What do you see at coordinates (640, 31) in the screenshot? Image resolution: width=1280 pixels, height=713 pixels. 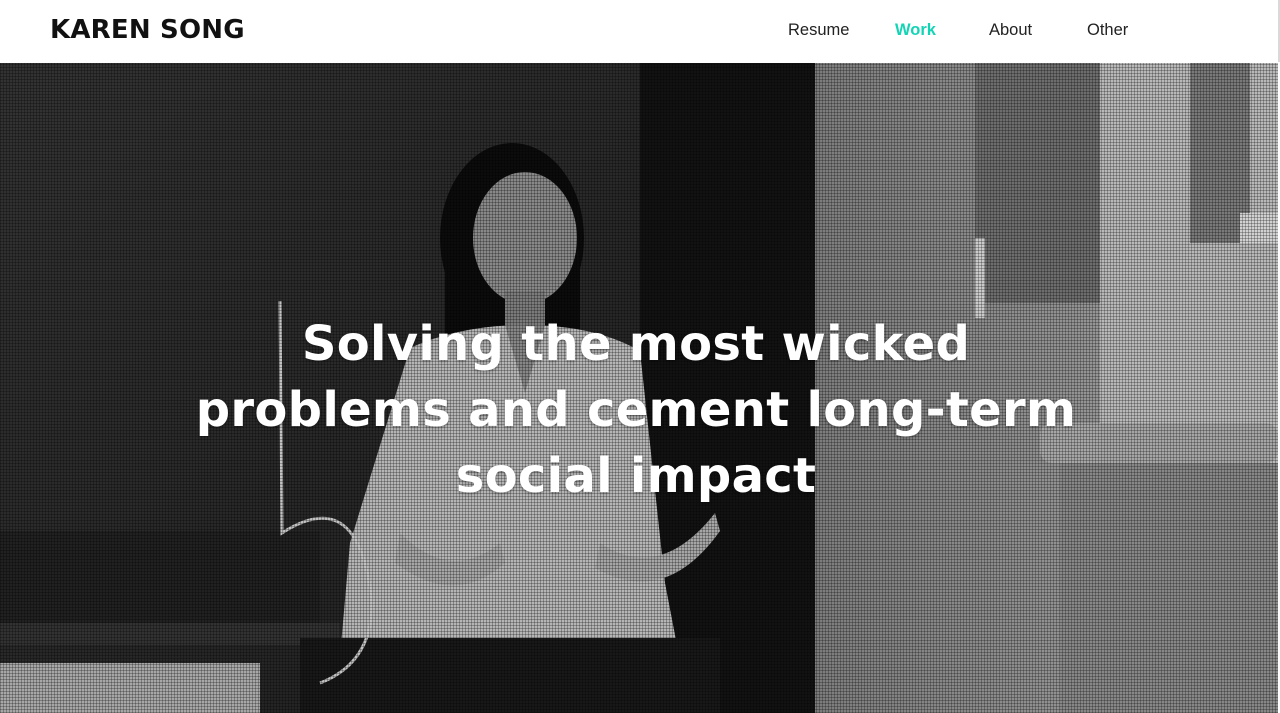 I see `site-header: KAREN SONG Resume Work About Other` at bounding box center [640, 31].